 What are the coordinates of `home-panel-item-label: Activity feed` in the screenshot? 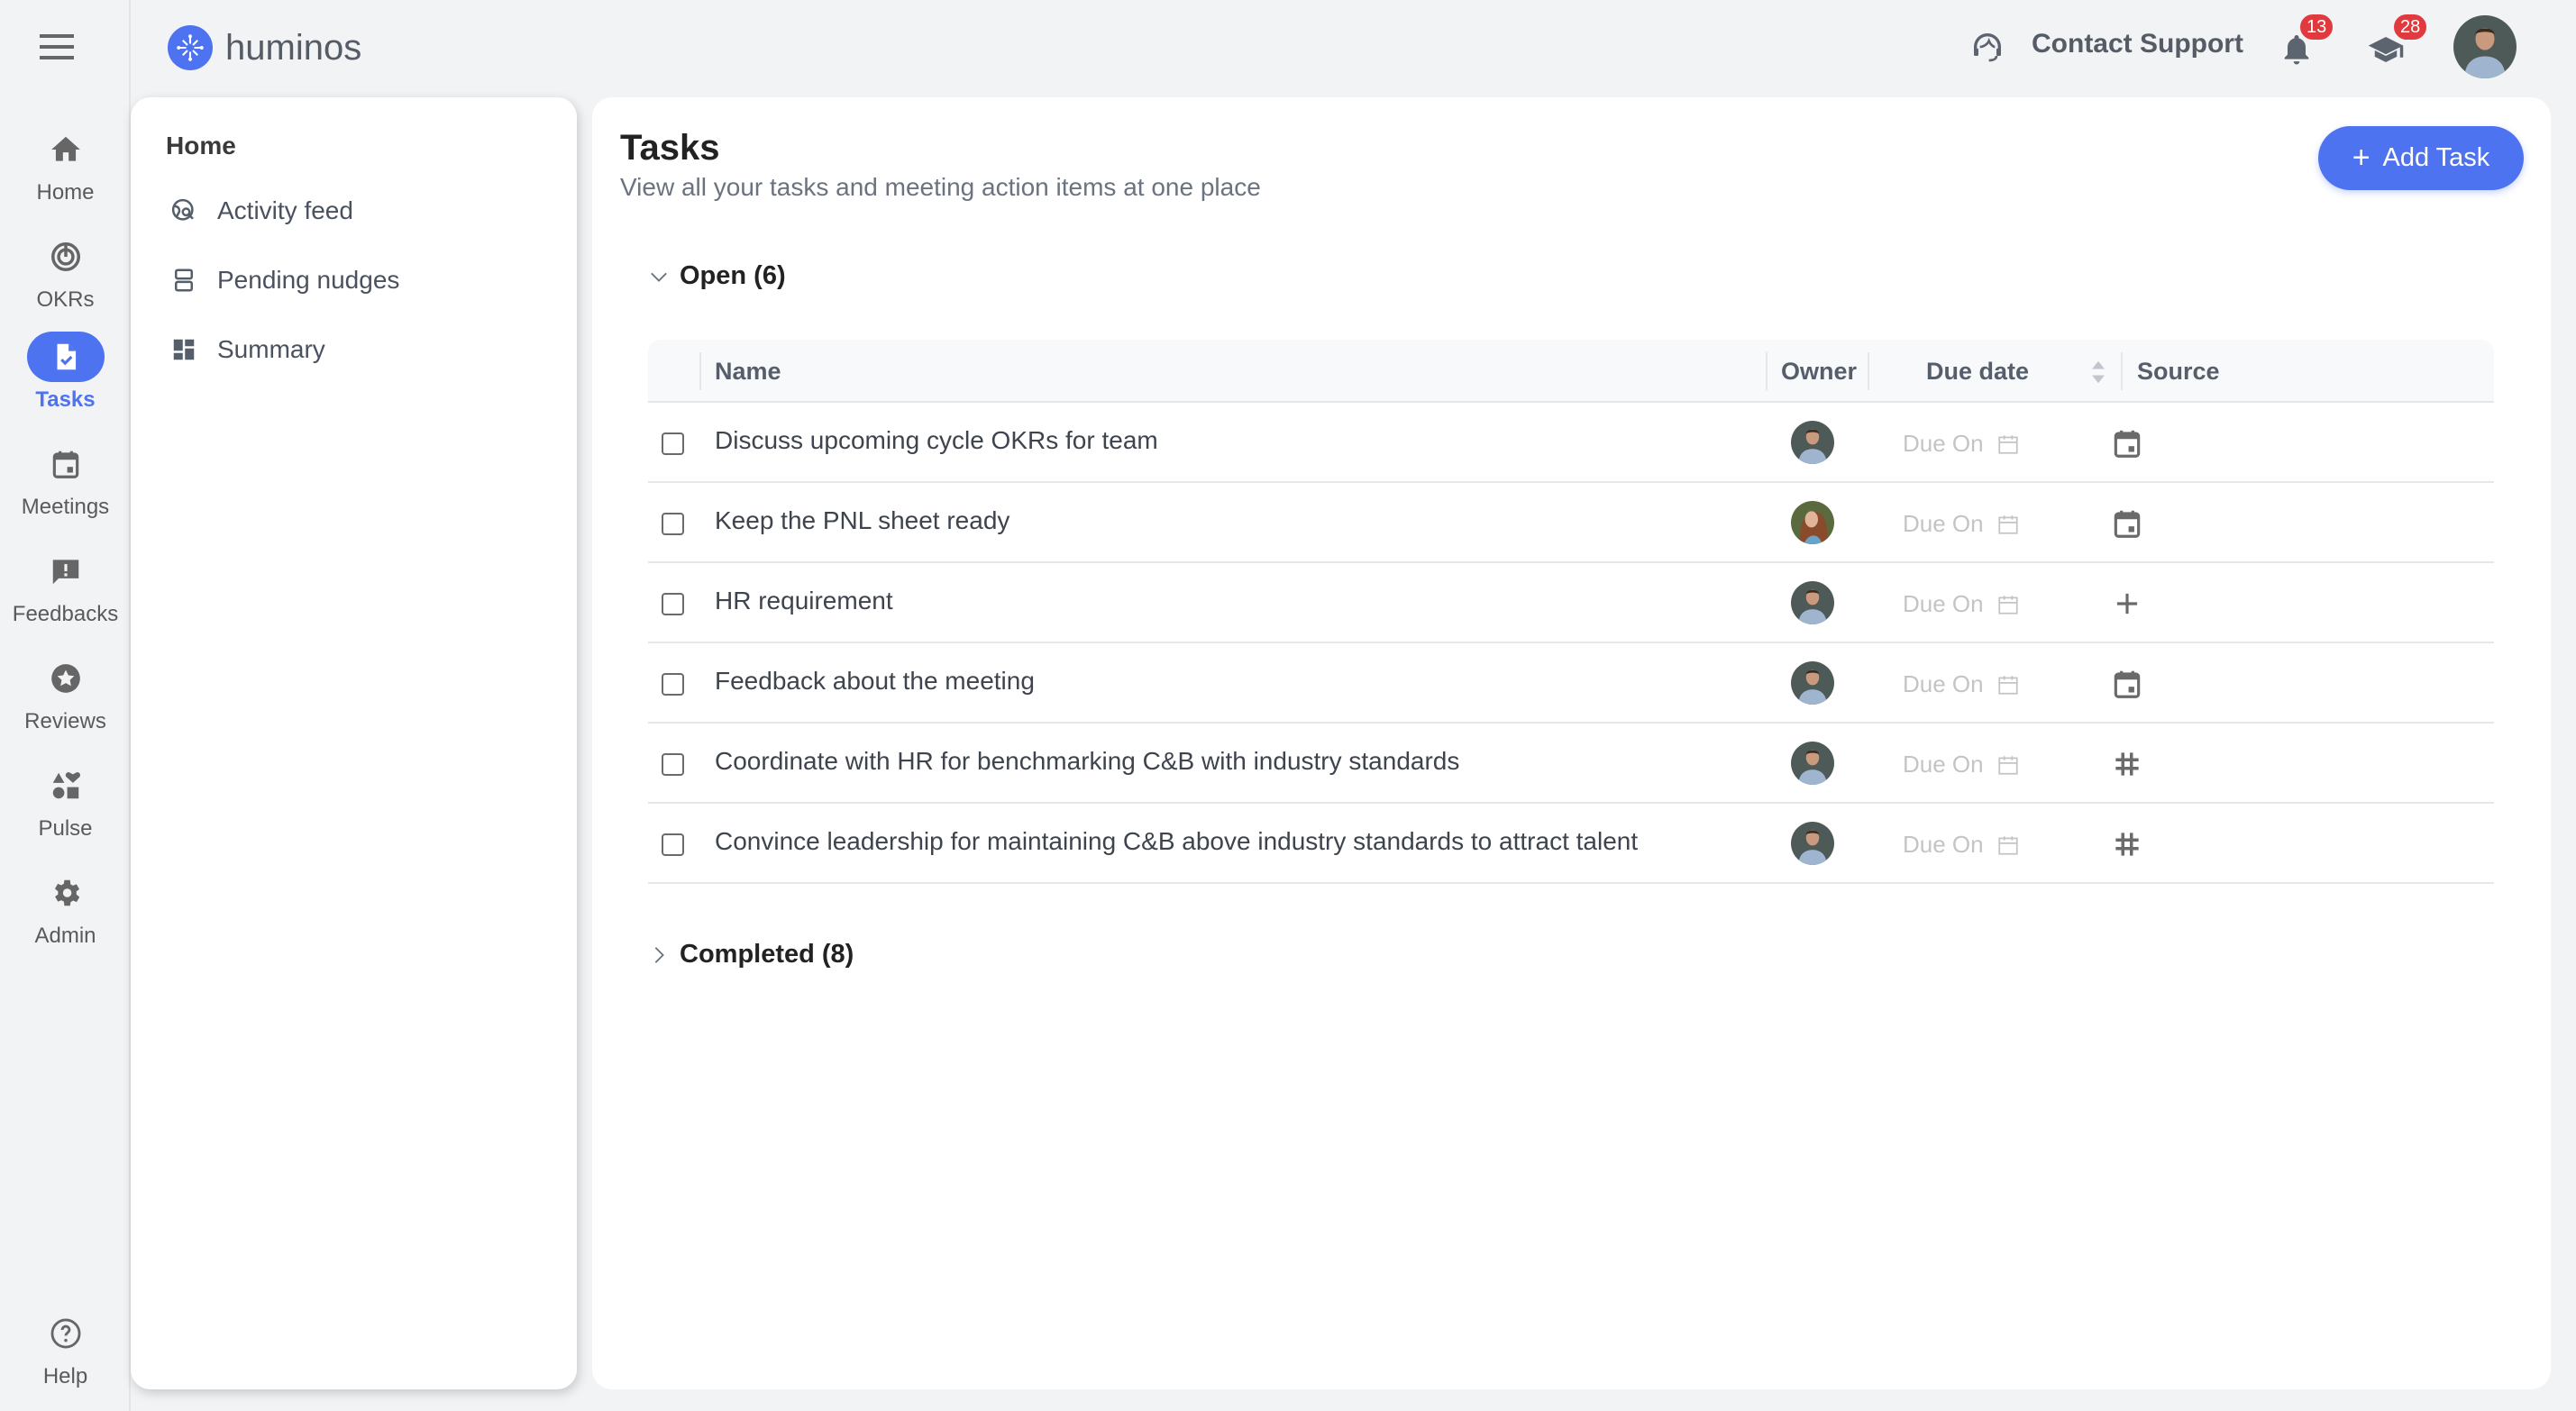 It's located at (285, 210).